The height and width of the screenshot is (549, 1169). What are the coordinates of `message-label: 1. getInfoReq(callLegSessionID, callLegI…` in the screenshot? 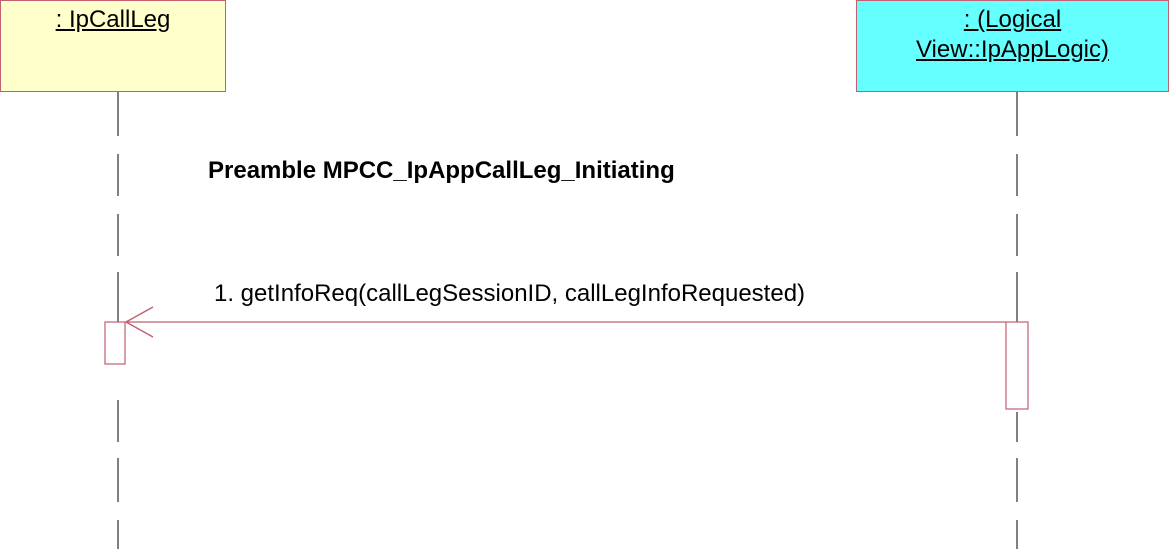 It's located at (510, 293).